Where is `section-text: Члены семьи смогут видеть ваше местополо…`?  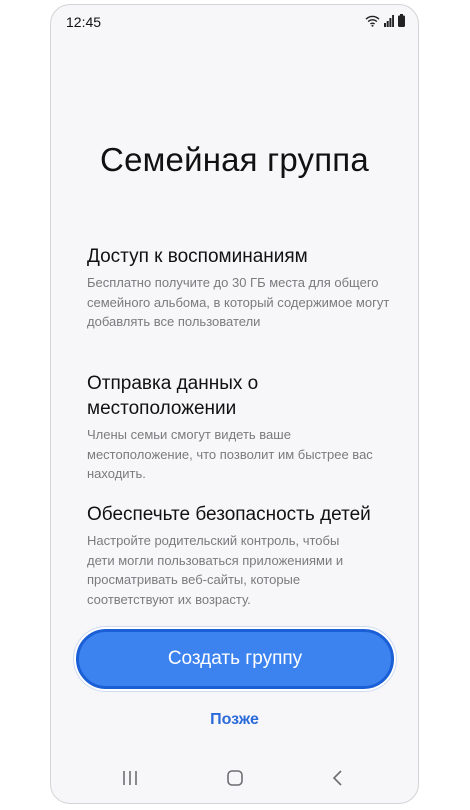 section-text: Члены семьи смогут видеть ваше местополо… is located at coordinates (230, 454).